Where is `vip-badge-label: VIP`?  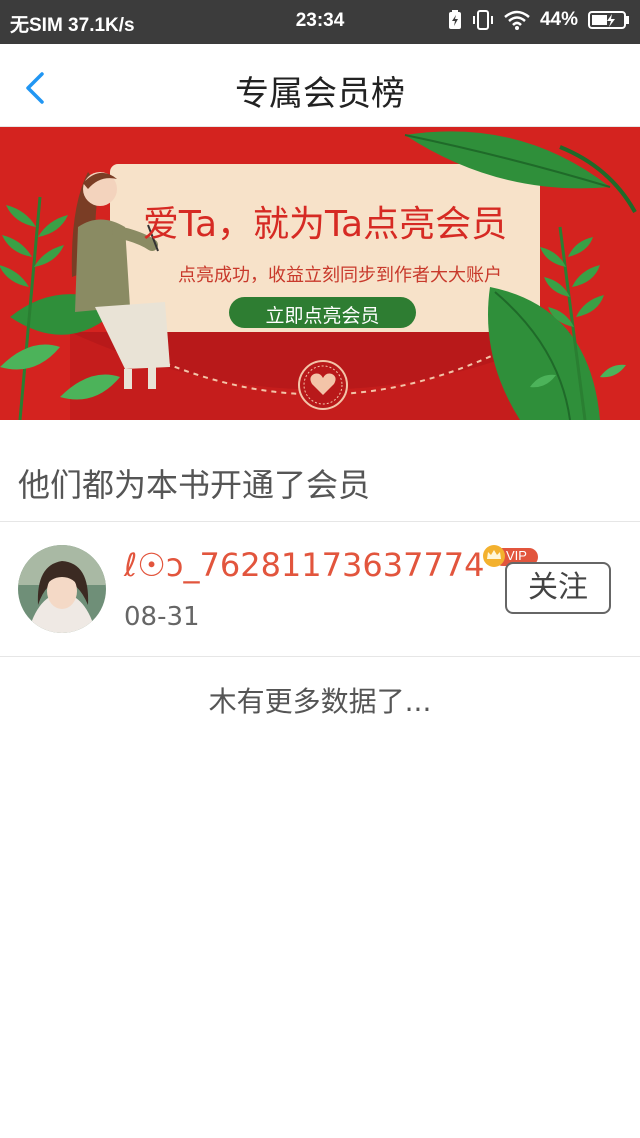 vip-badge-label: VIP is located at coordinates (516, 555).